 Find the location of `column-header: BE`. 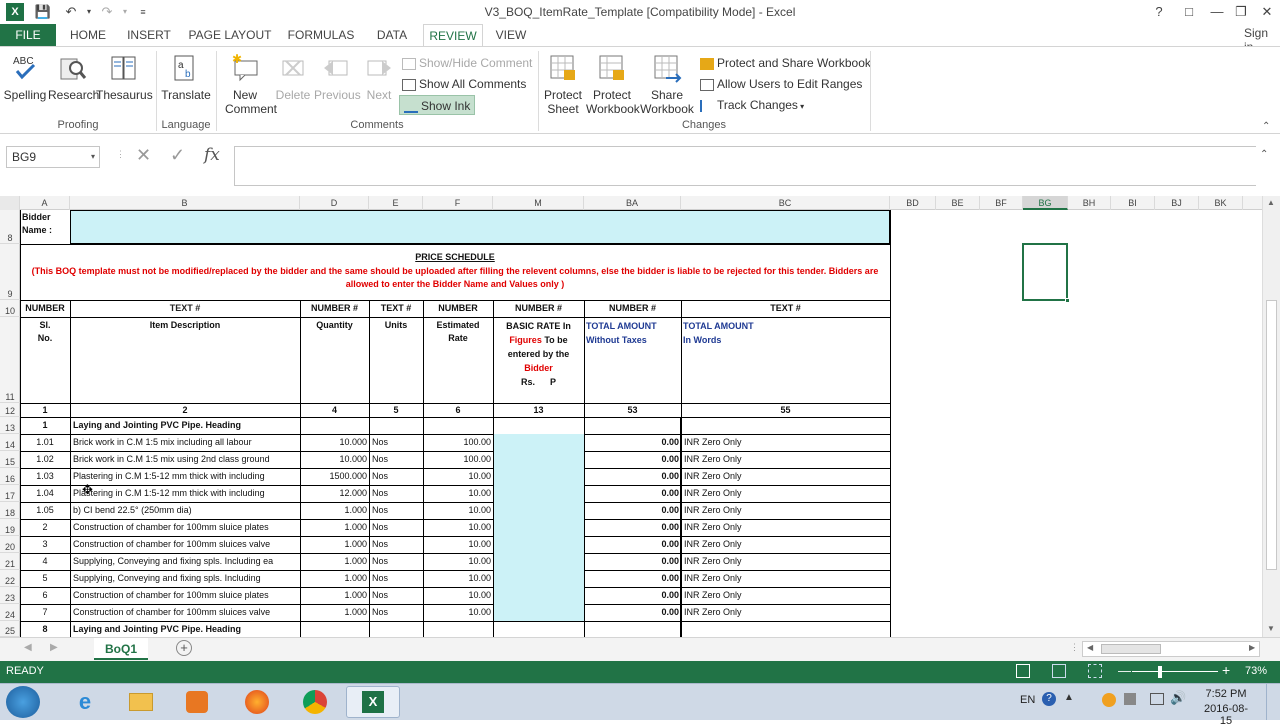

column-header: BE is located at coordinates (958, 203).